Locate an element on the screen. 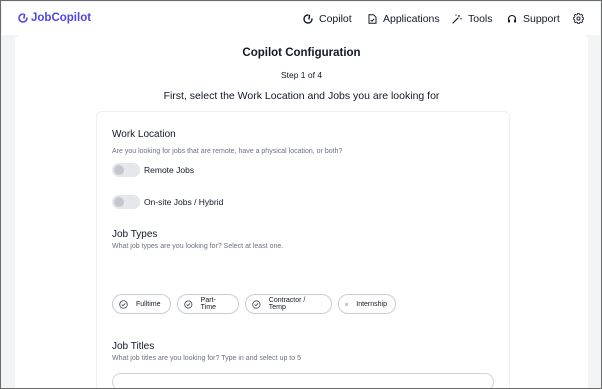 The width and height of the screenshot is (602, 389). job-titles-title: Job Titles is located at coordinates (133, 346).